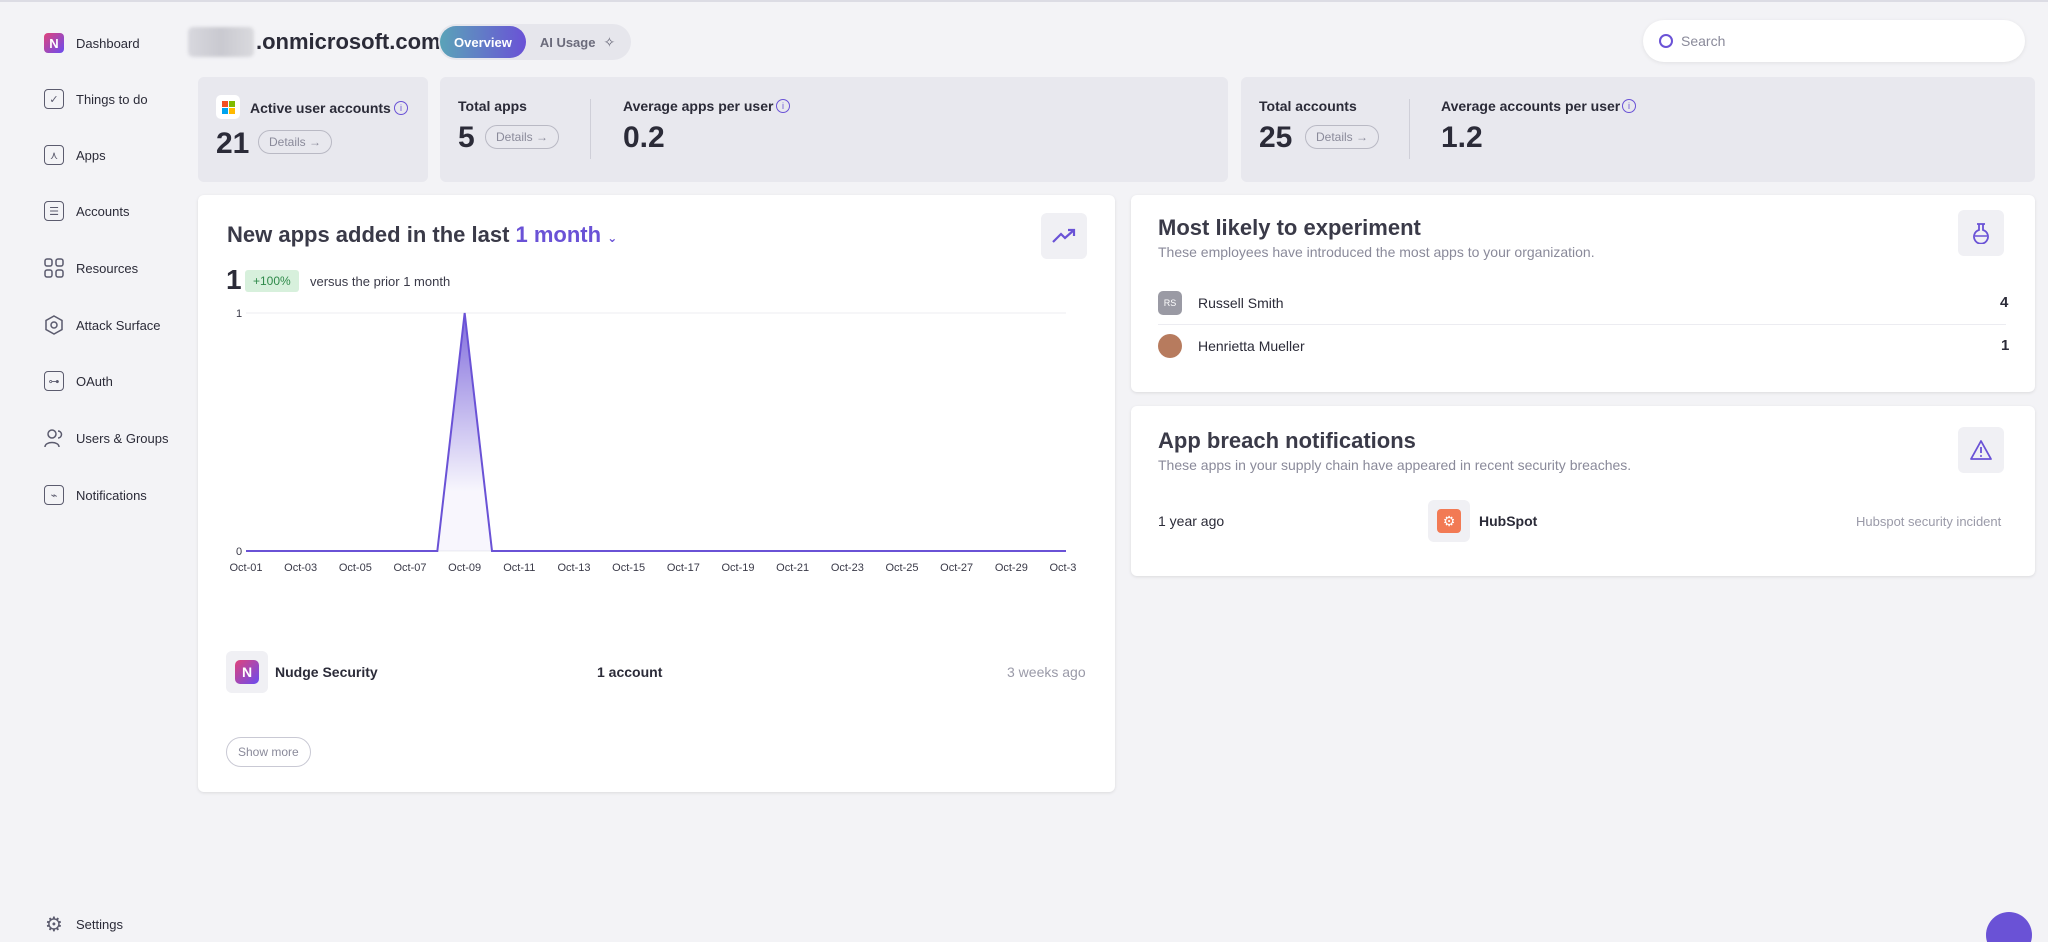 The image size is (2048, 942). What do you see at coordinates (558, 234) in the screenshot?
I see `period-value: 1 month` at bounding box center [558, 234].